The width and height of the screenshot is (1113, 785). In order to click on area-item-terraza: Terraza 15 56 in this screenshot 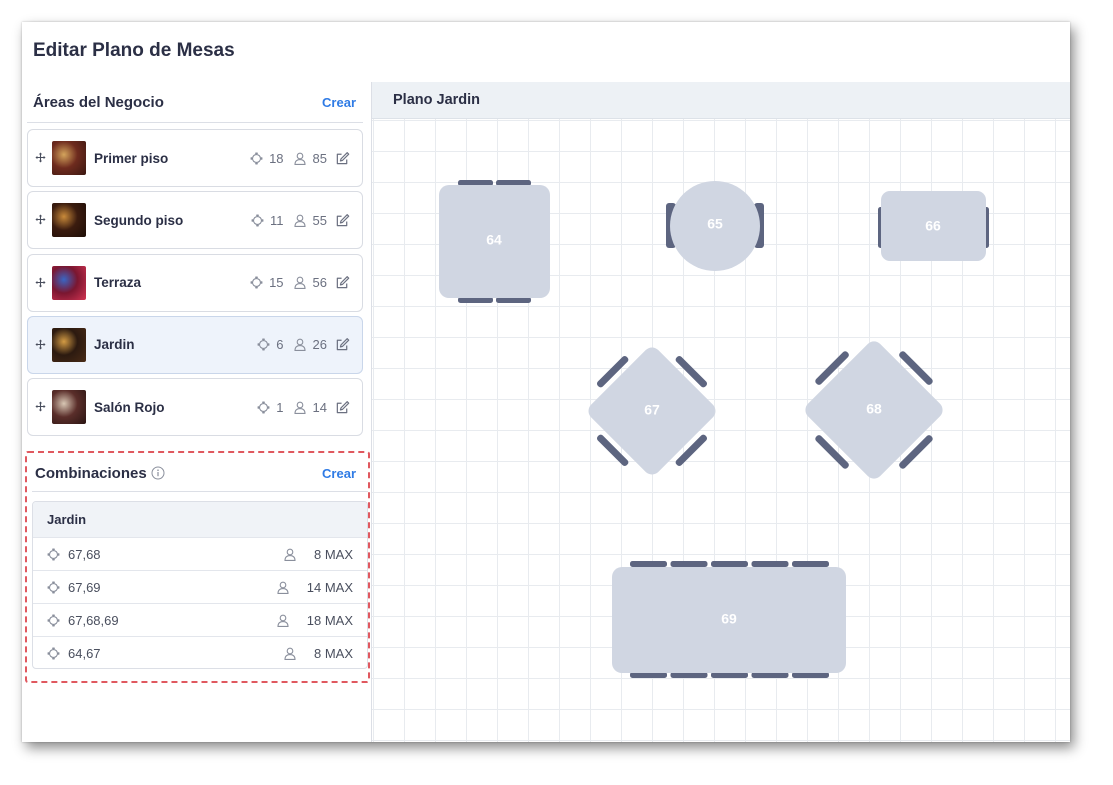, I will do `click(195, 282)`.